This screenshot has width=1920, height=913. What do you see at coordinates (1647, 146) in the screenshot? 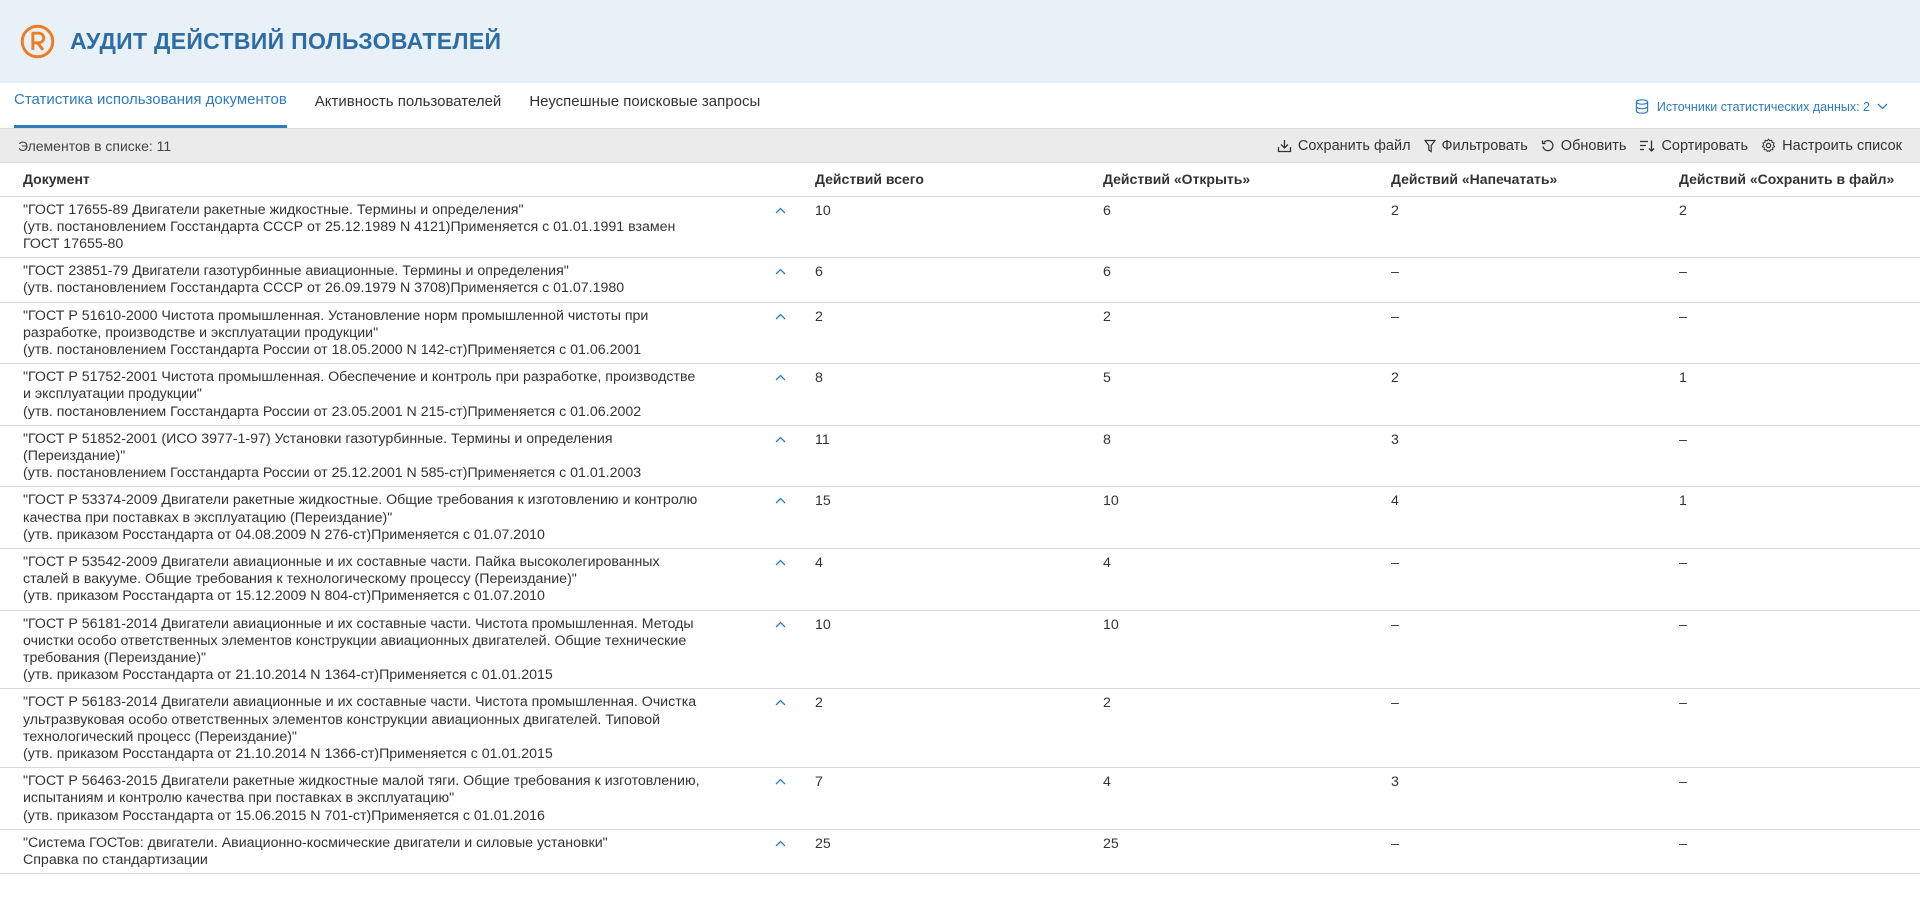
I see `sort-icon` at bounding box center [1647, 146].